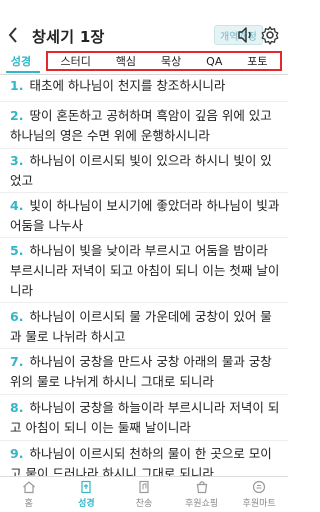 This screenshot has width=320, height=512. What do you see at coordinates (257, 61) in the screenshot?
I see `tab-photo: 포토` at bounding box center [257, 61].